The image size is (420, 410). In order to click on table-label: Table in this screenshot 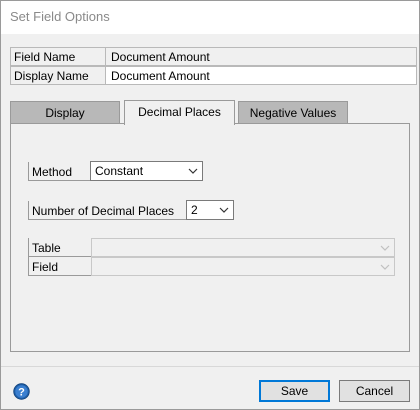, I will do `click(59, 247)`.